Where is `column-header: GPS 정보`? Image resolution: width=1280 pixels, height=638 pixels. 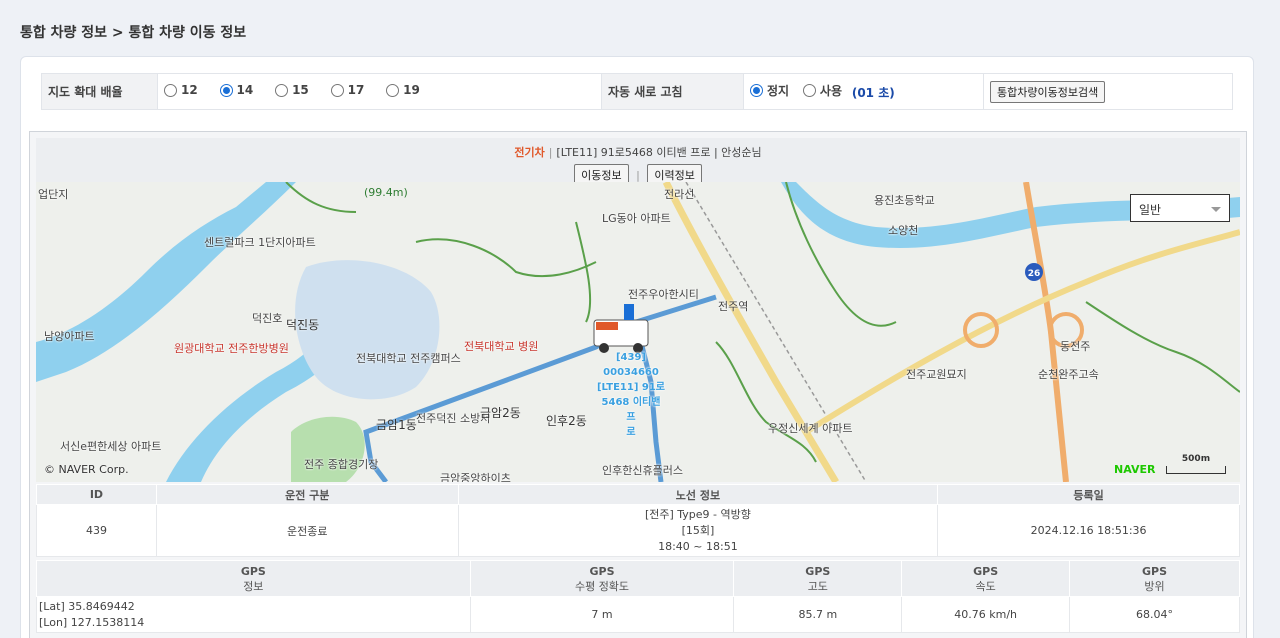
column-header: GPS 정보 is located at coordinates (253, 578).